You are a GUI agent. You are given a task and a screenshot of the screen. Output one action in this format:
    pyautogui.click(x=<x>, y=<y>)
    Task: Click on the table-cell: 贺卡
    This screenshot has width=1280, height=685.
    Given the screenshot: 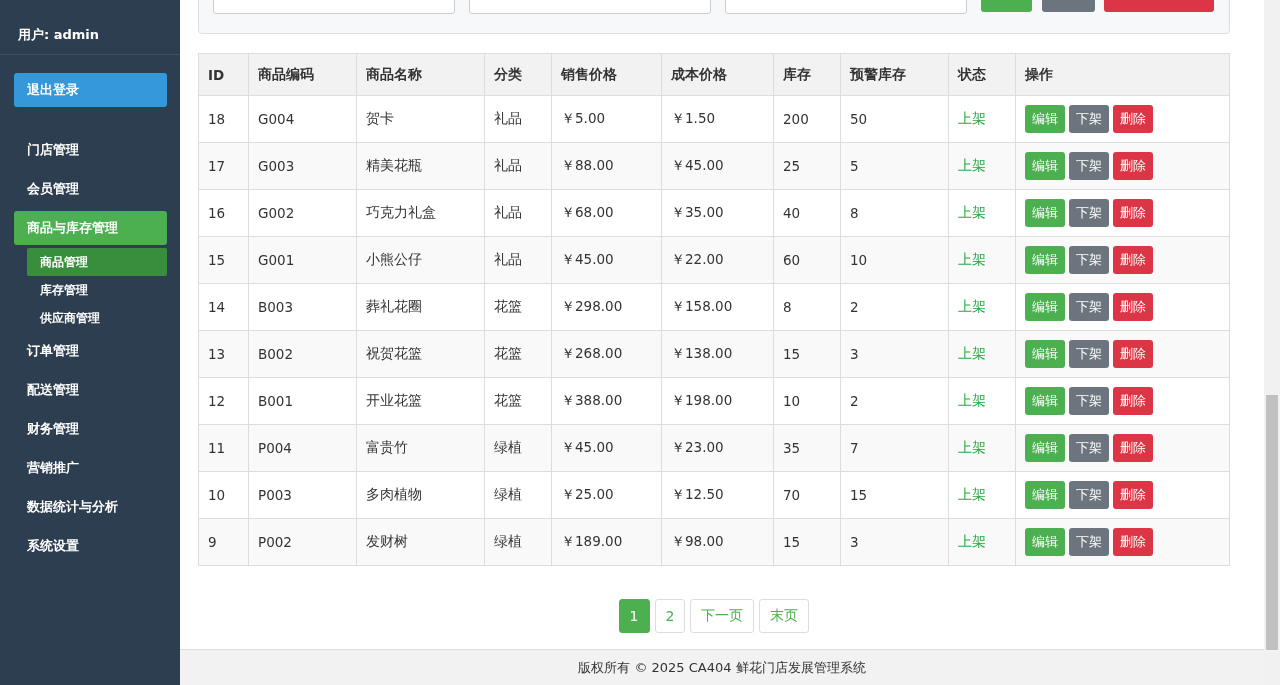 What is the action you would take?
    pyautogui.click(x=421, y=119)
    